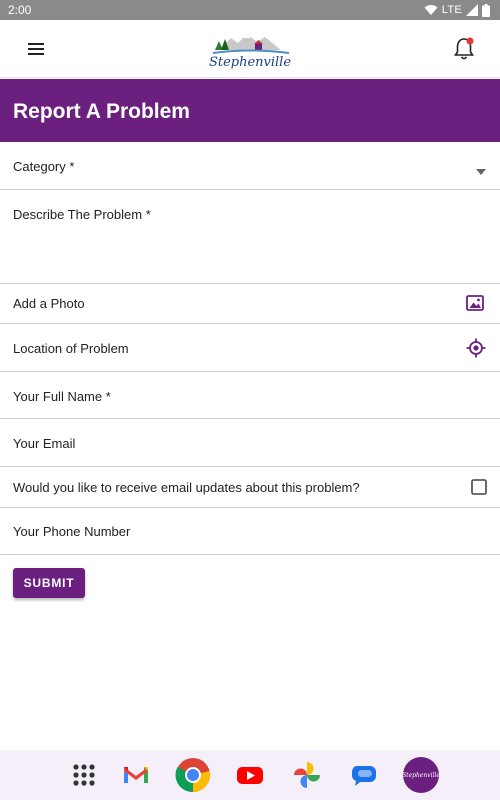 Image resolution: width=500 pixels, height=800 pixels. What do you see at coordinates (250, 62) in the screenshot?
I see `logo-wordmark: Stephenville` at bounding box center [250, 62].